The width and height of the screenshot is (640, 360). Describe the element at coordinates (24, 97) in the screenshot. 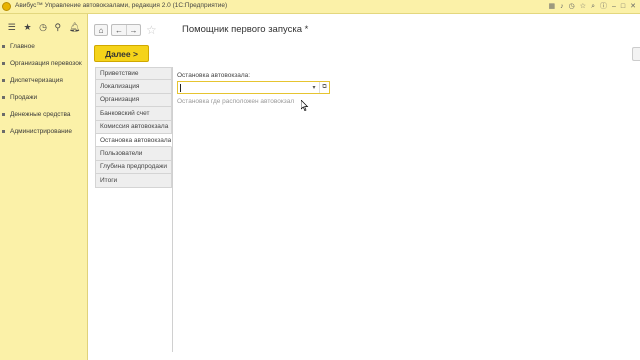

I see `section-label: Продажи` at that location.